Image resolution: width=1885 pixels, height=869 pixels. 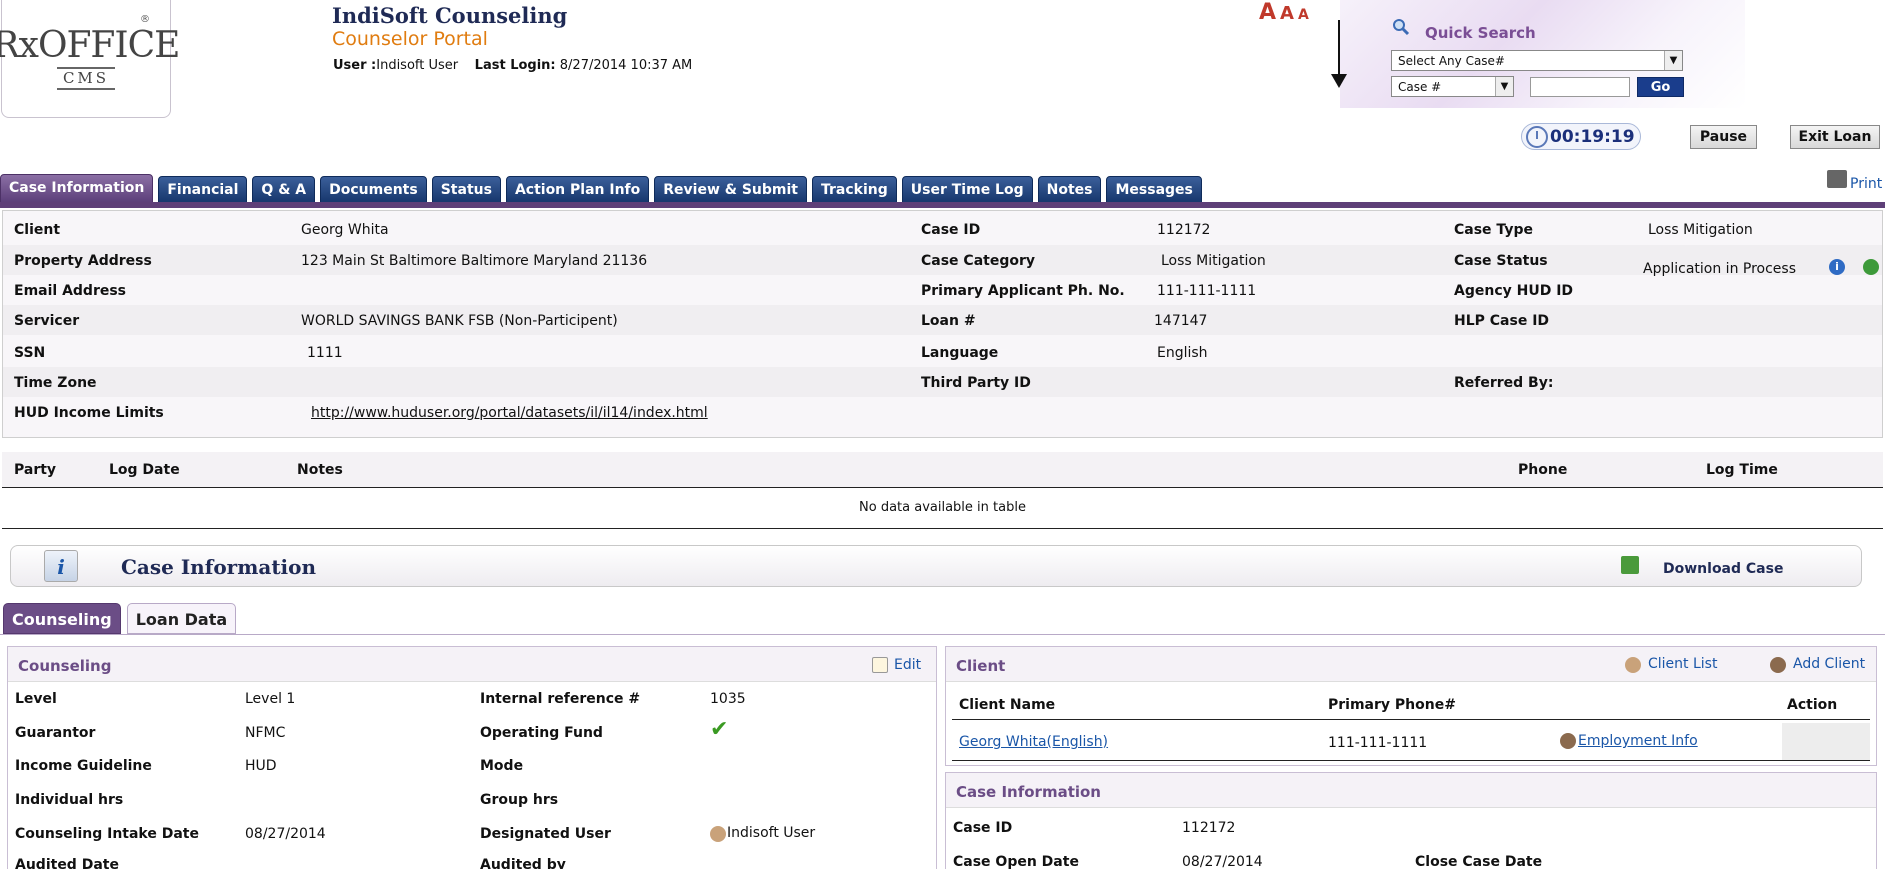 I want to click on summary-row: Time Zone Third Party ID Referred By:, so click(x=942, y=382).